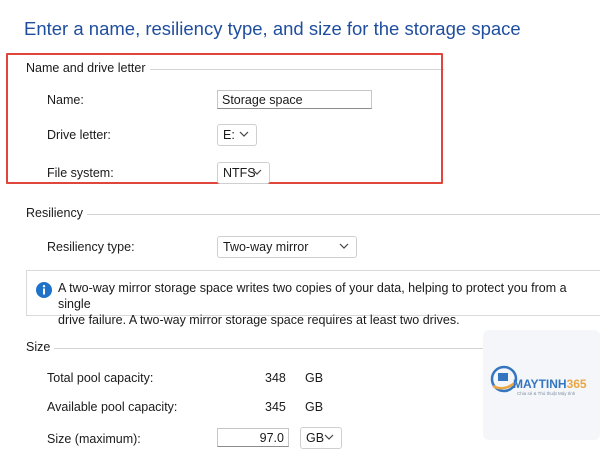 The image size is (600, 449). I want to click on available-capacity-unit: GB, so click(314, 407).